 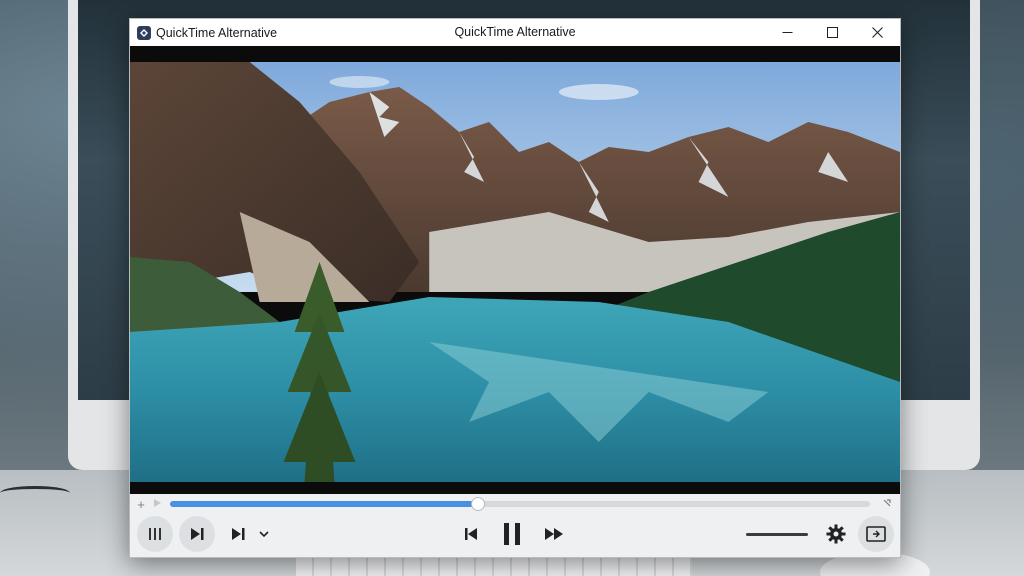 I want to click on fast-forward-button, so click(x=554, y=534).